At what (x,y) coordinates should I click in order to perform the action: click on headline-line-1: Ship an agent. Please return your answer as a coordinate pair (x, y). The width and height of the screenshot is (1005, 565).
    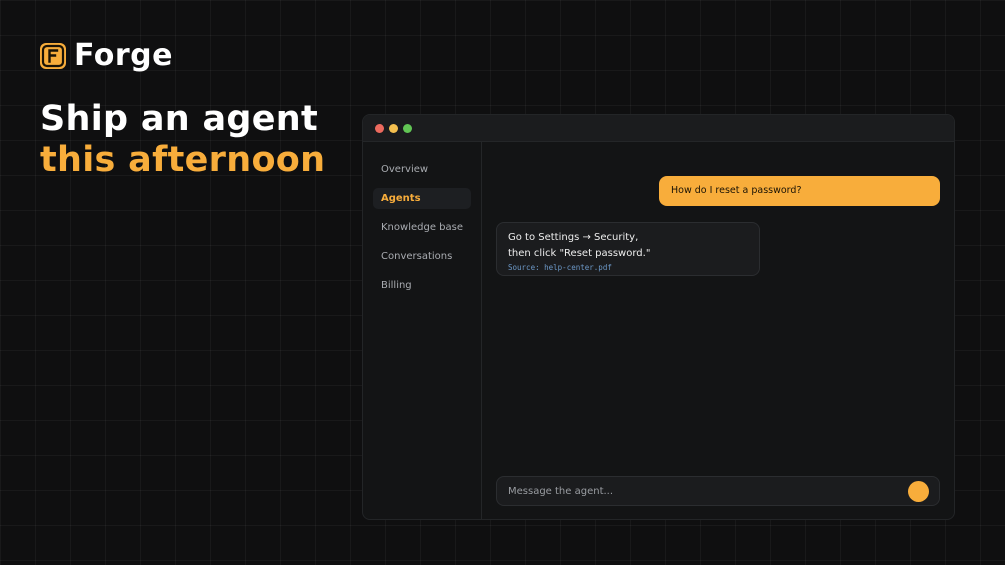
    Looking at the image, I should click on (179, 119).